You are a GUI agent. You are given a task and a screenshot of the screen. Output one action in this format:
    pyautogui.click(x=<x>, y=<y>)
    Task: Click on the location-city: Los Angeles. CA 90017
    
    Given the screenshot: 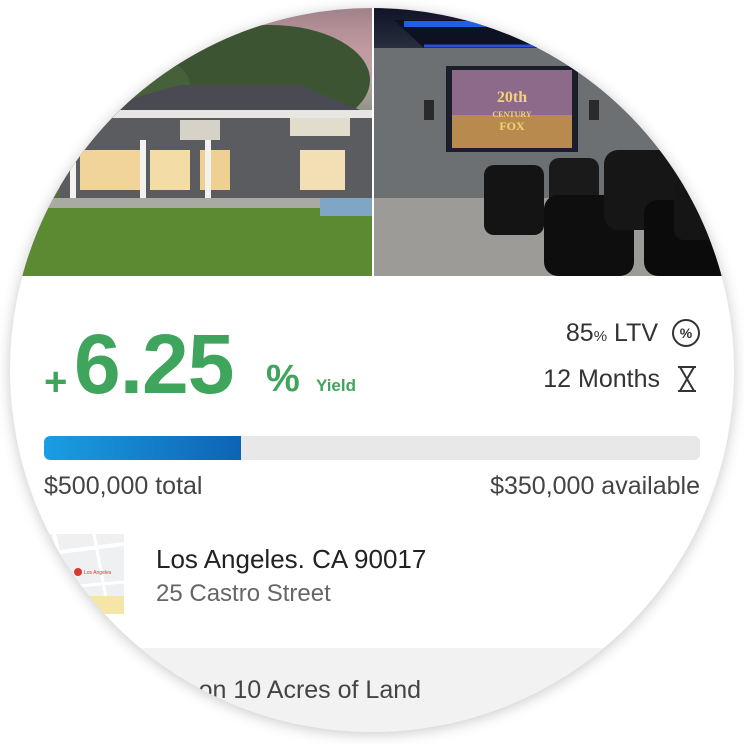 What is the action you would take?
    pyautogui.click(x=291, y=559)
    